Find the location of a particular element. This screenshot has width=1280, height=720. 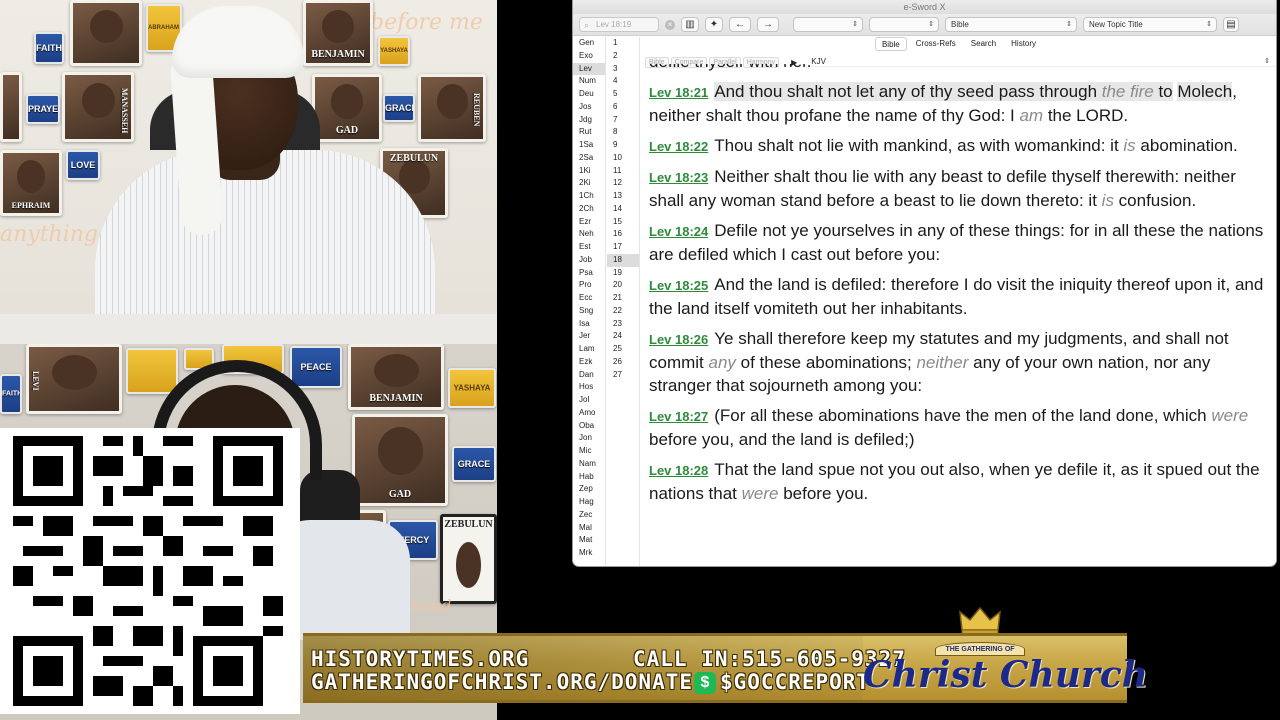

verse-reference-link: Lev 18:23 is located at coordinates (678, 177).